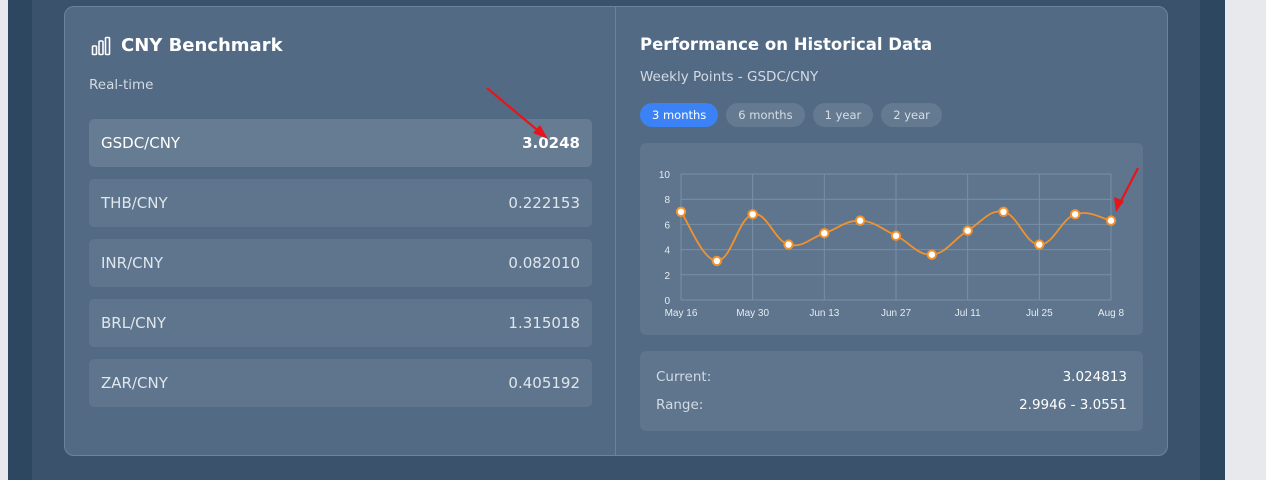  Describe the element at coordinates (1111, 313) in the screenshot. I see `x-tick-label: Aug 8` at that location.